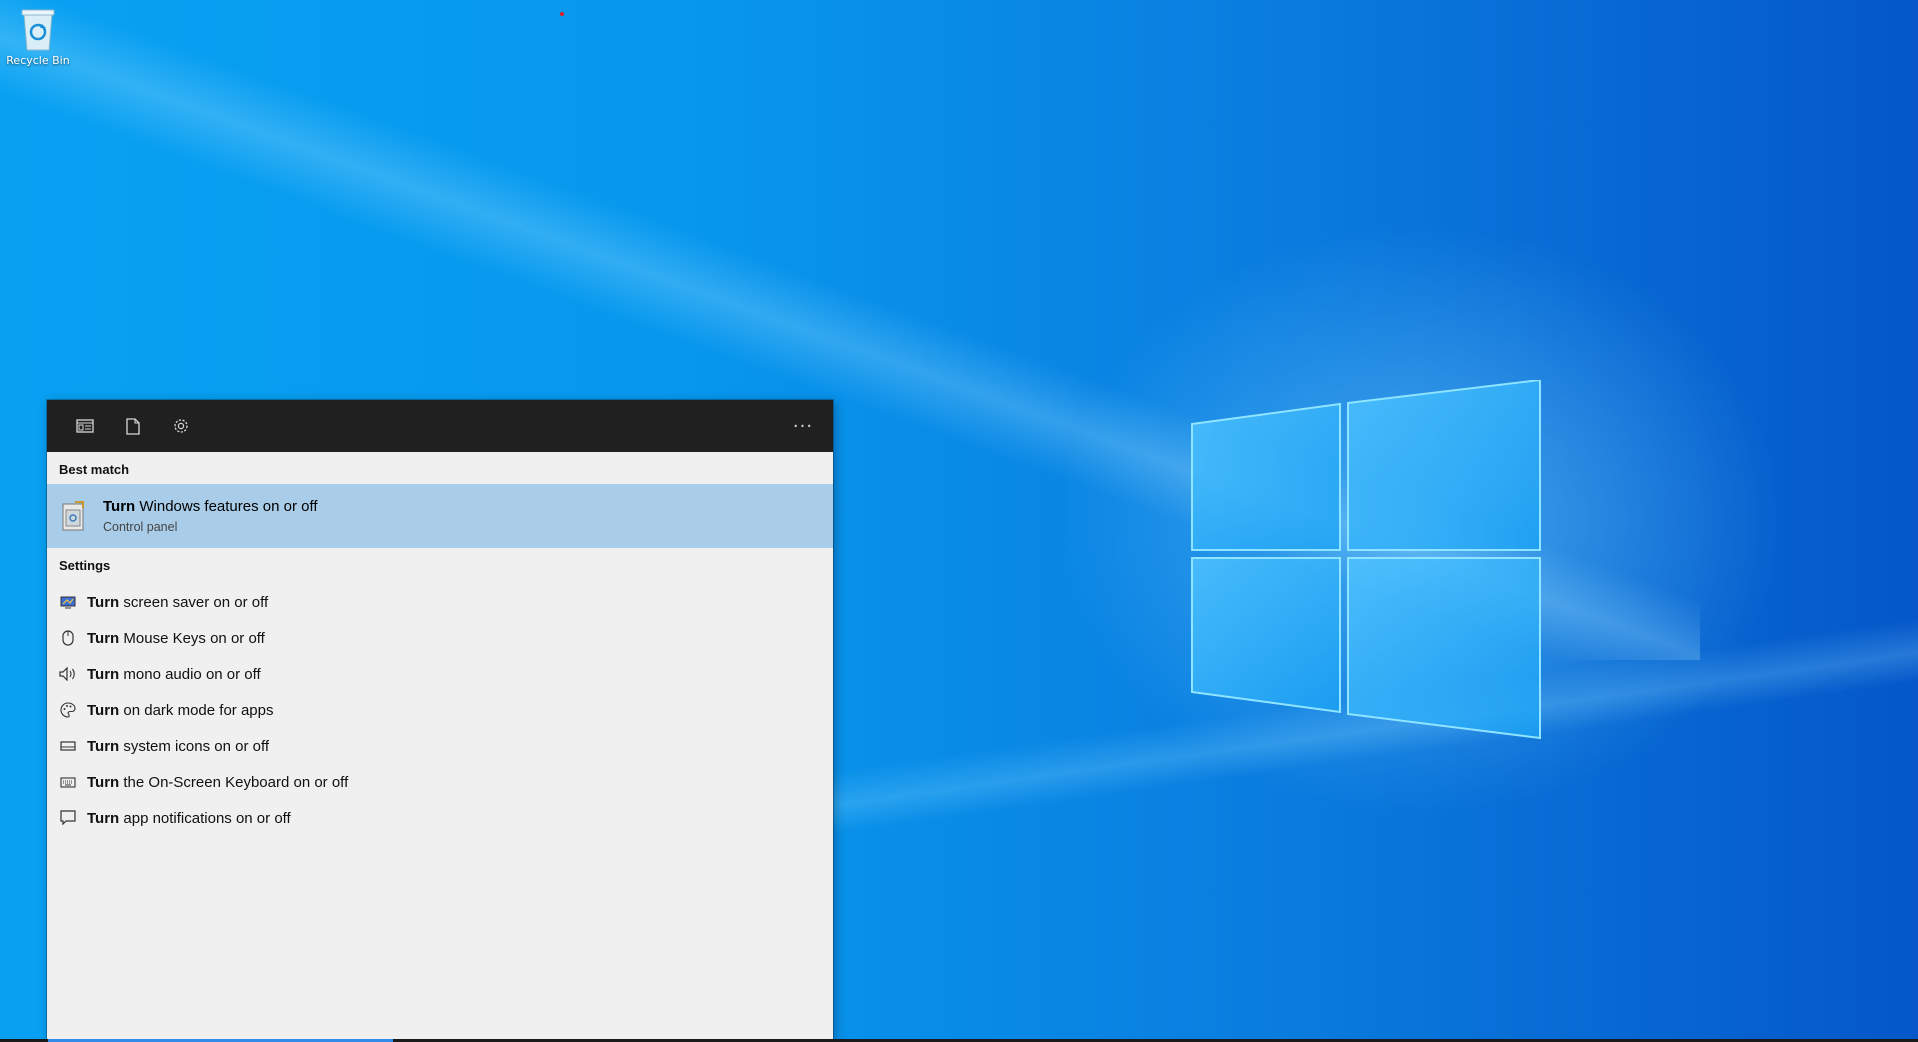 This screenshot has height=1042, width=1918. I want to click on list-item-label: Turn on dark mode for apps, so click(180, 710).